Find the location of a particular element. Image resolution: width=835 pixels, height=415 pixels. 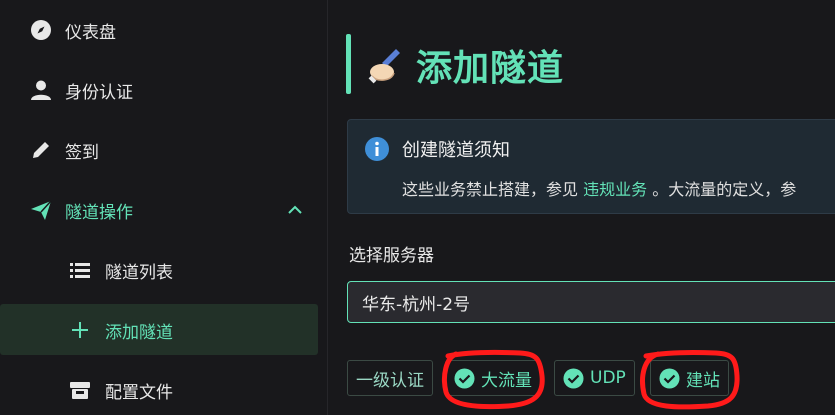

list-icon is located at coordinates (80, 270).